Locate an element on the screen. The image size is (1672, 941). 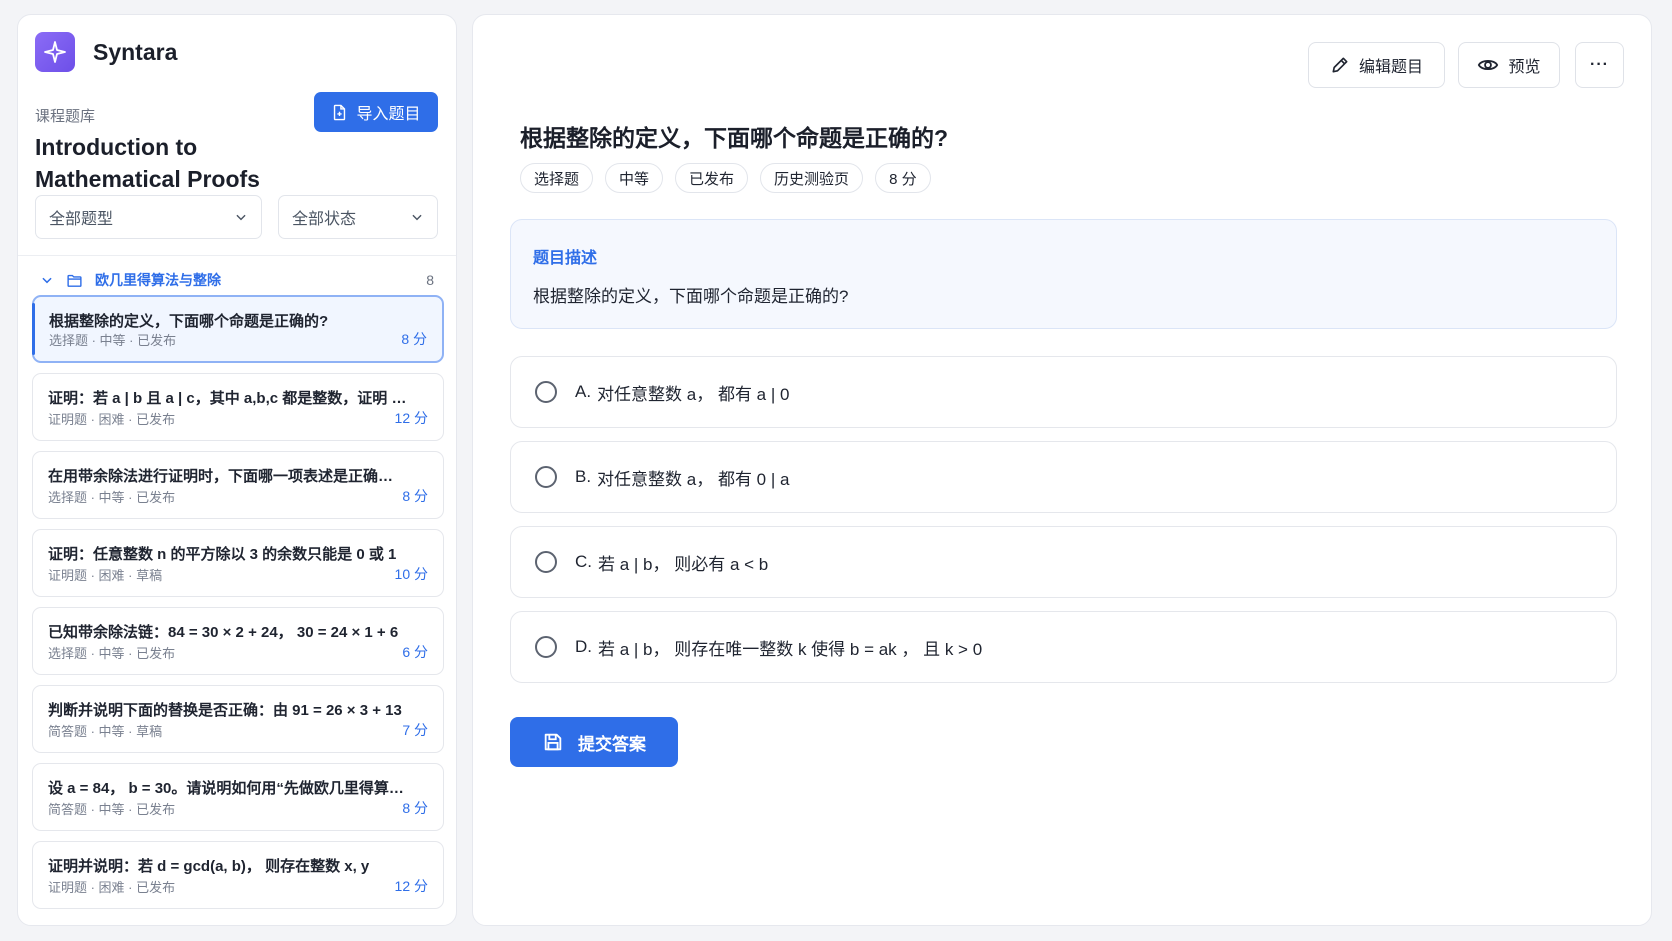
edit-question-label: 编辑题目 is located at coordinates (1390, 67).